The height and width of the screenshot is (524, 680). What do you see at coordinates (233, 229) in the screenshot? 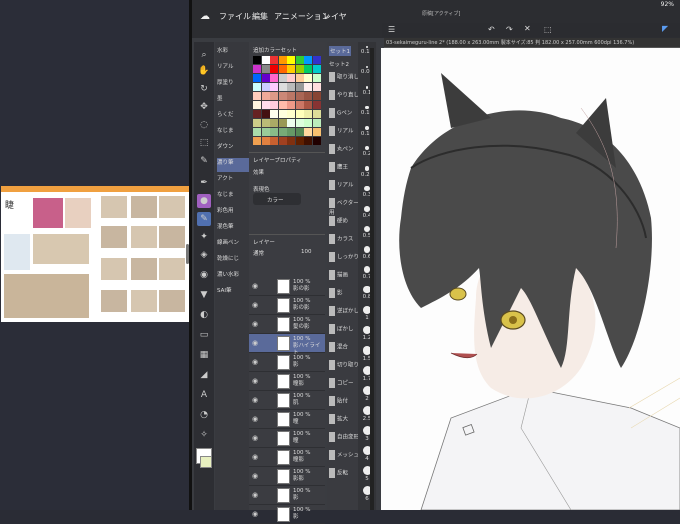
I see `subtool-item: 混色筆` at bounding box center [233, 229].